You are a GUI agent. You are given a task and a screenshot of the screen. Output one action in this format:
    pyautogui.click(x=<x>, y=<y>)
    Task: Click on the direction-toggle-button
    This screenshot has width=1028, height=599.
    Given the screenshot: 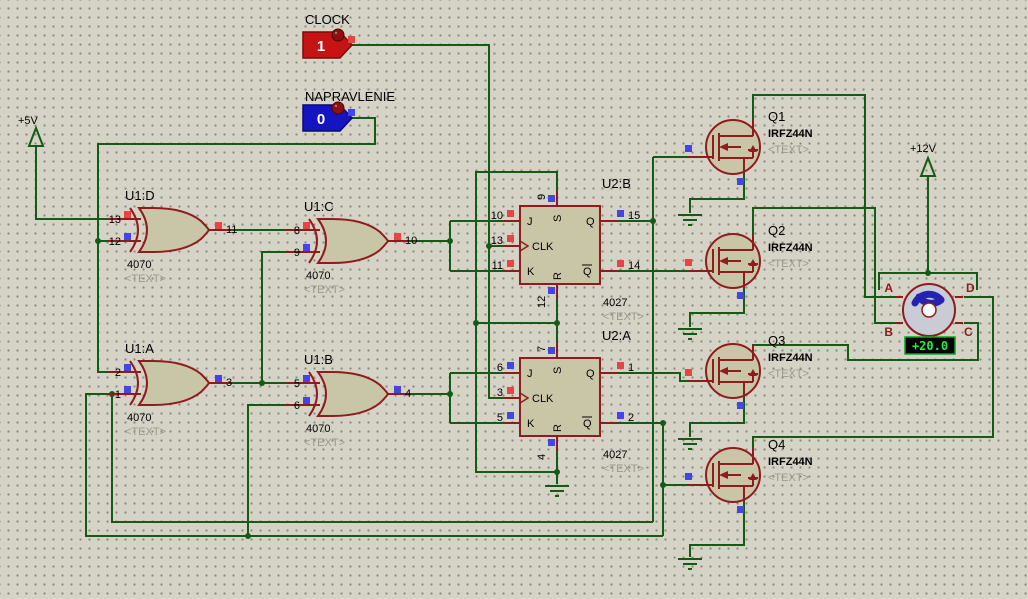 What is the action you would take?
    pyautogui.click(x=338, y=108)
    